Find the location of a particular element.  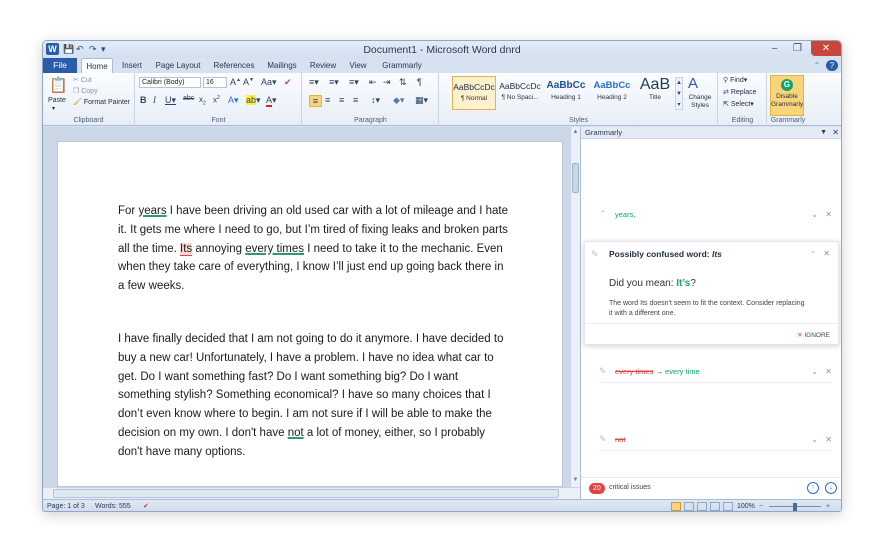

font-name-dropdown: Calibri (Body) is located at coordinates (170, 82).